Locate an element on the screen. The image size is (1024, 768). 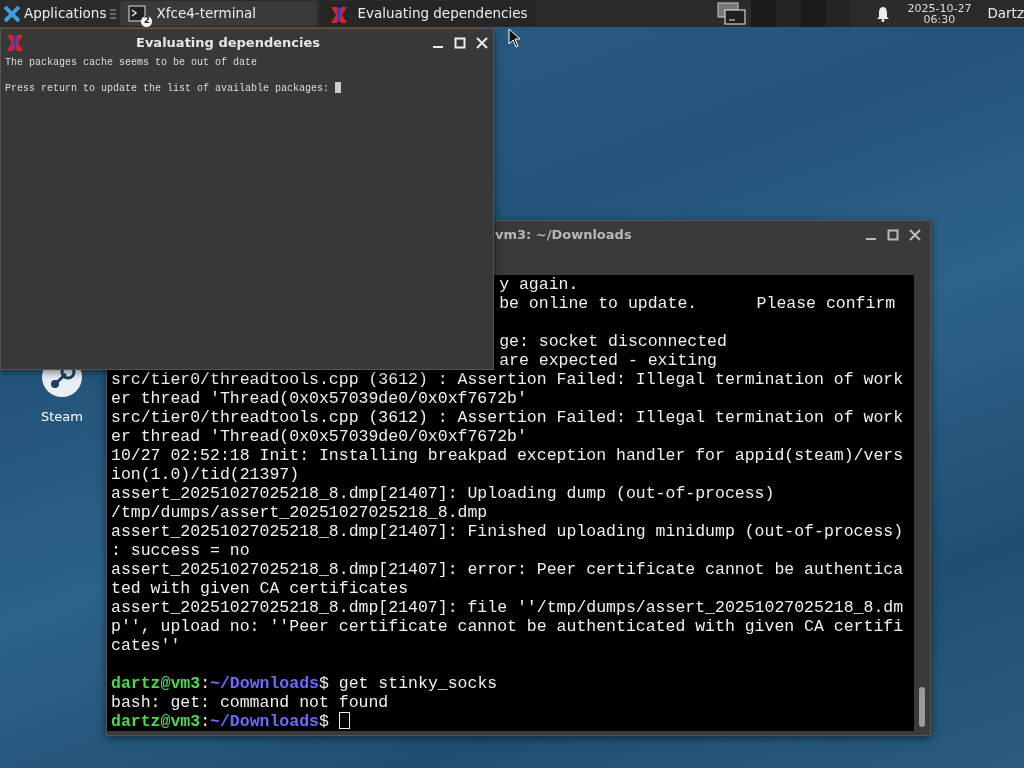
terminal-line: p'', upload no: ''Peer certificate cannot be authenticated with given CA certifi is located at coordinates (507, 626).